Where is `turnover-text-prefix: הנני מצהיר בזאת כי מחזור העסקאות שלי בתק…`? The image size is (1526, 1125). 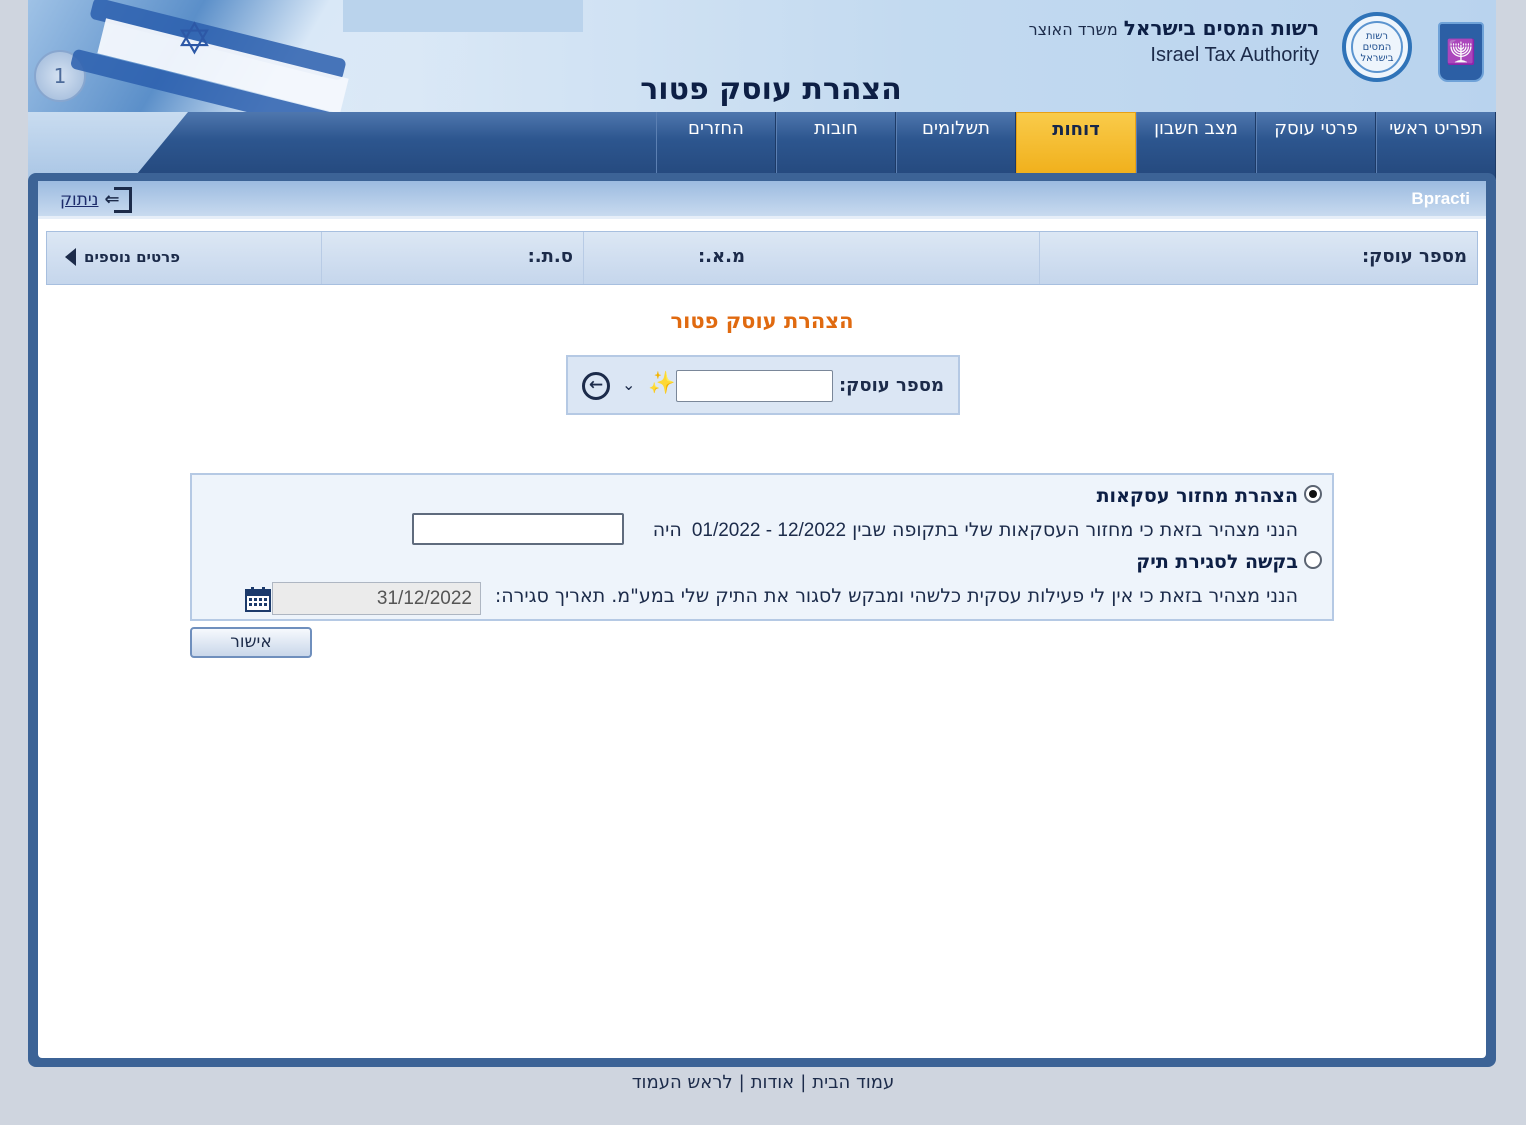 turnover-text-prefix: הנני מצהיר בזאת כי מחזור העסקאות שלי בתק… is located at coordinates (1075, 530).